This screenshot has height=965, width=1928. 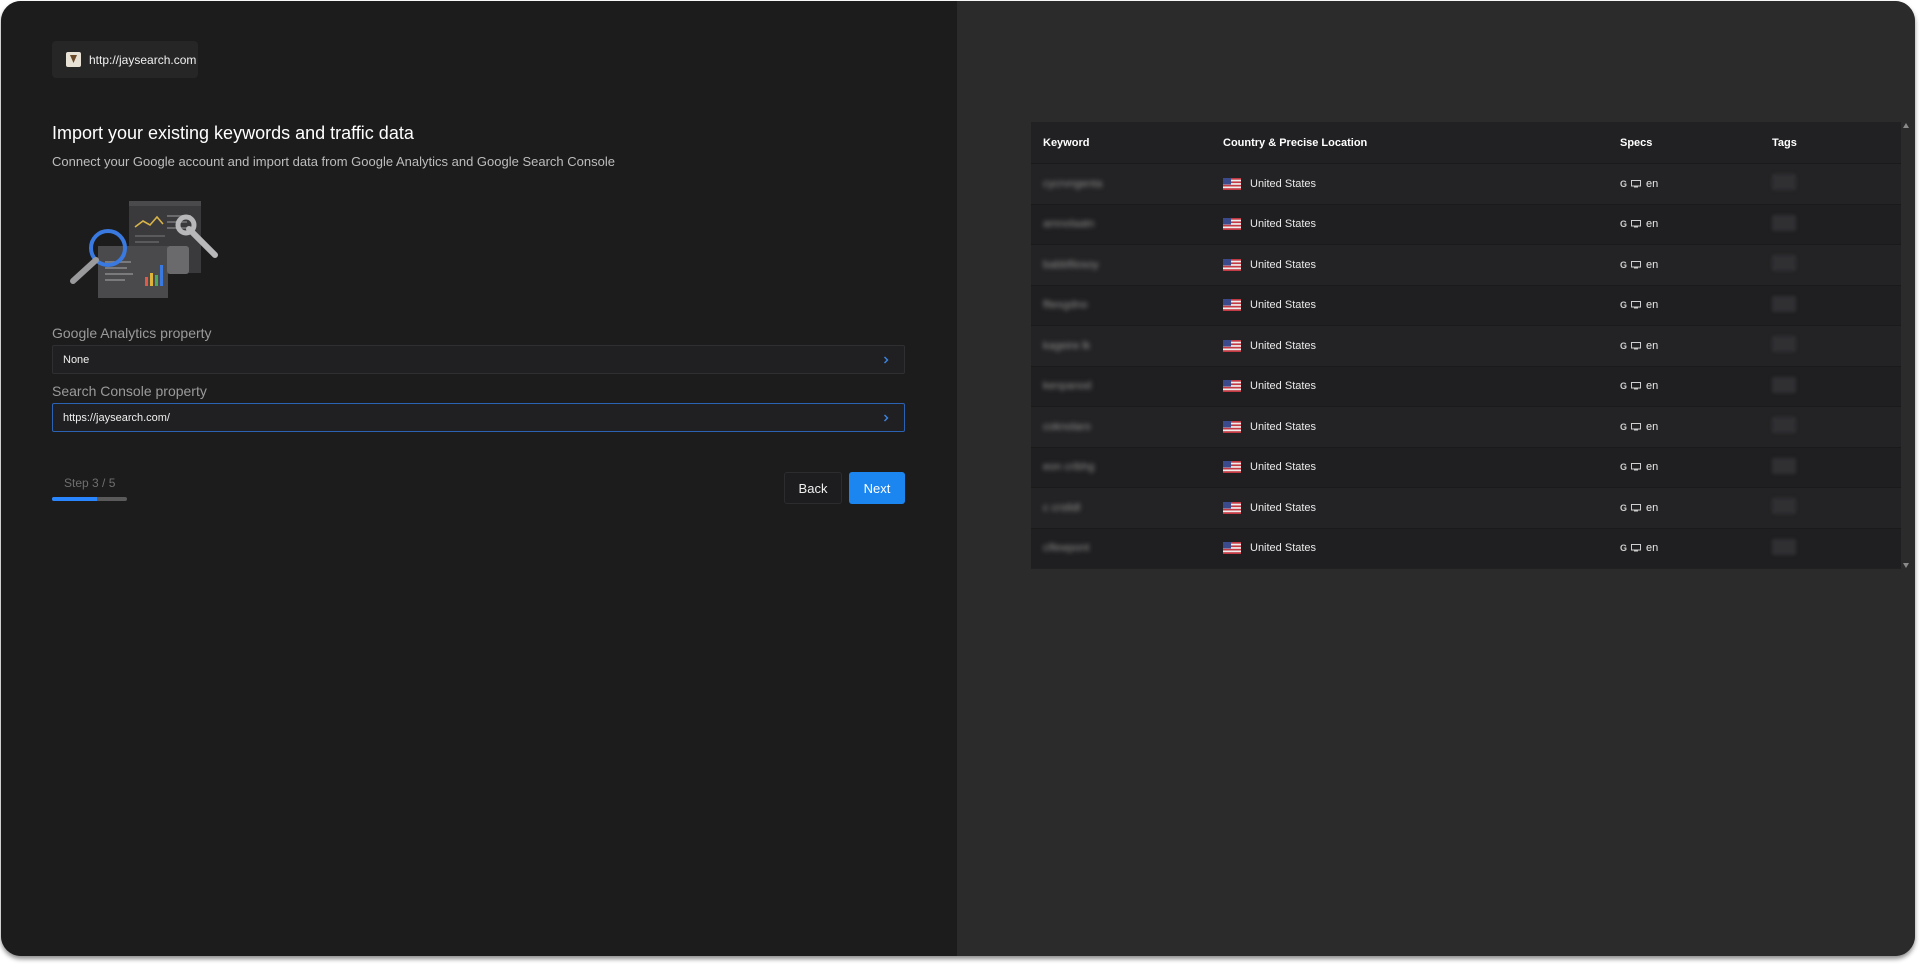 What do you see at coordinates (1065, 305) in the screenshot?
I see `keyword-cell: fltesgdno` at bounding box center [1065, 305].